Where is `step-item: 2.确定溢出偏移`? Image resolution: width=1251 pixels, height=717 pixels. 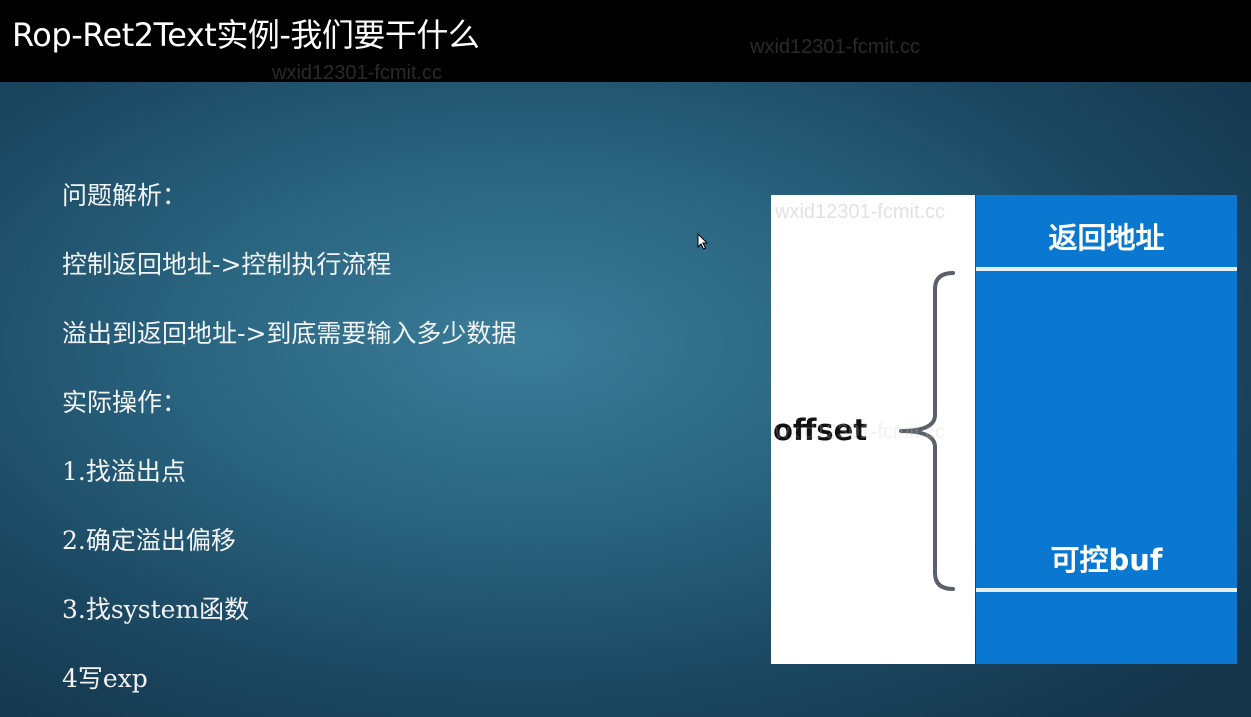
step-item: 2.确定溢出偏移 is located at coordinates (149, 540).